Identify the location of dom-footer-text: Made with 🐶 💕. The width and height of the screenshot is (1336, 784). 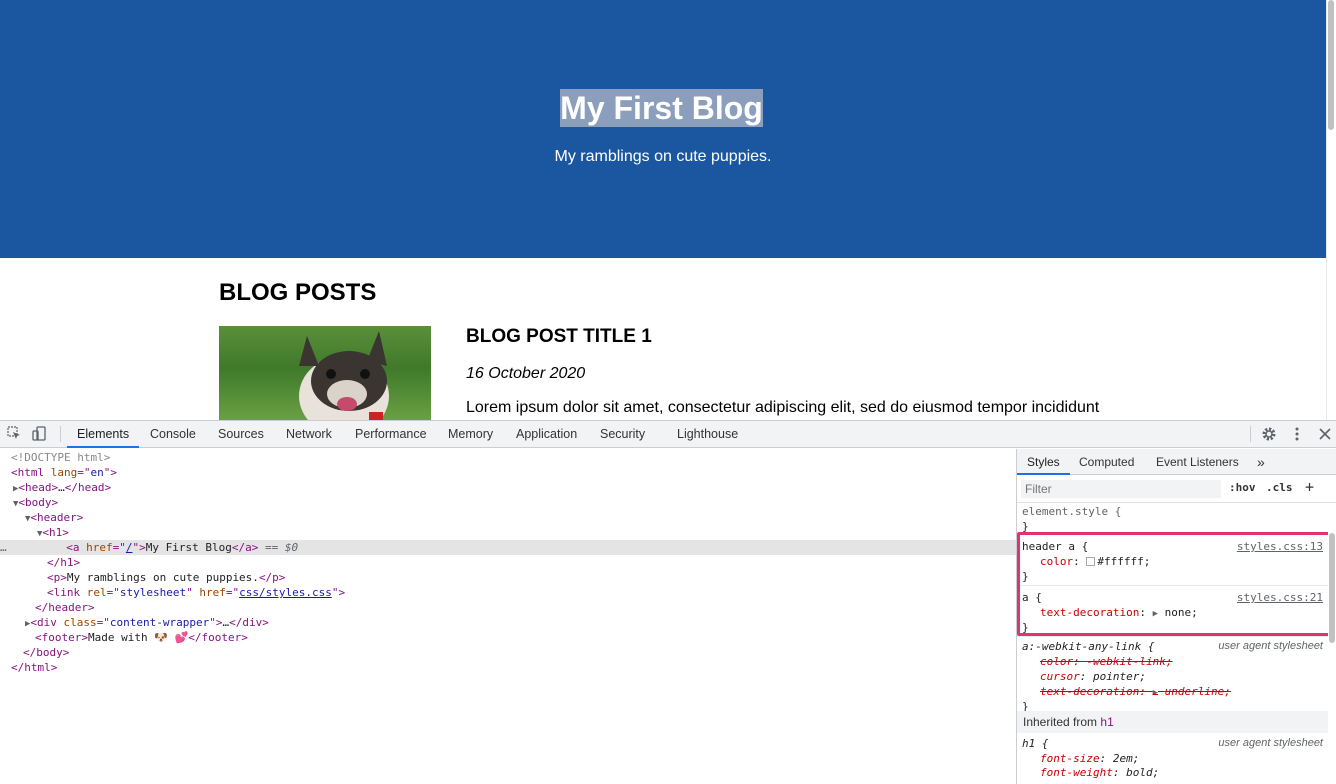
(138, 637).